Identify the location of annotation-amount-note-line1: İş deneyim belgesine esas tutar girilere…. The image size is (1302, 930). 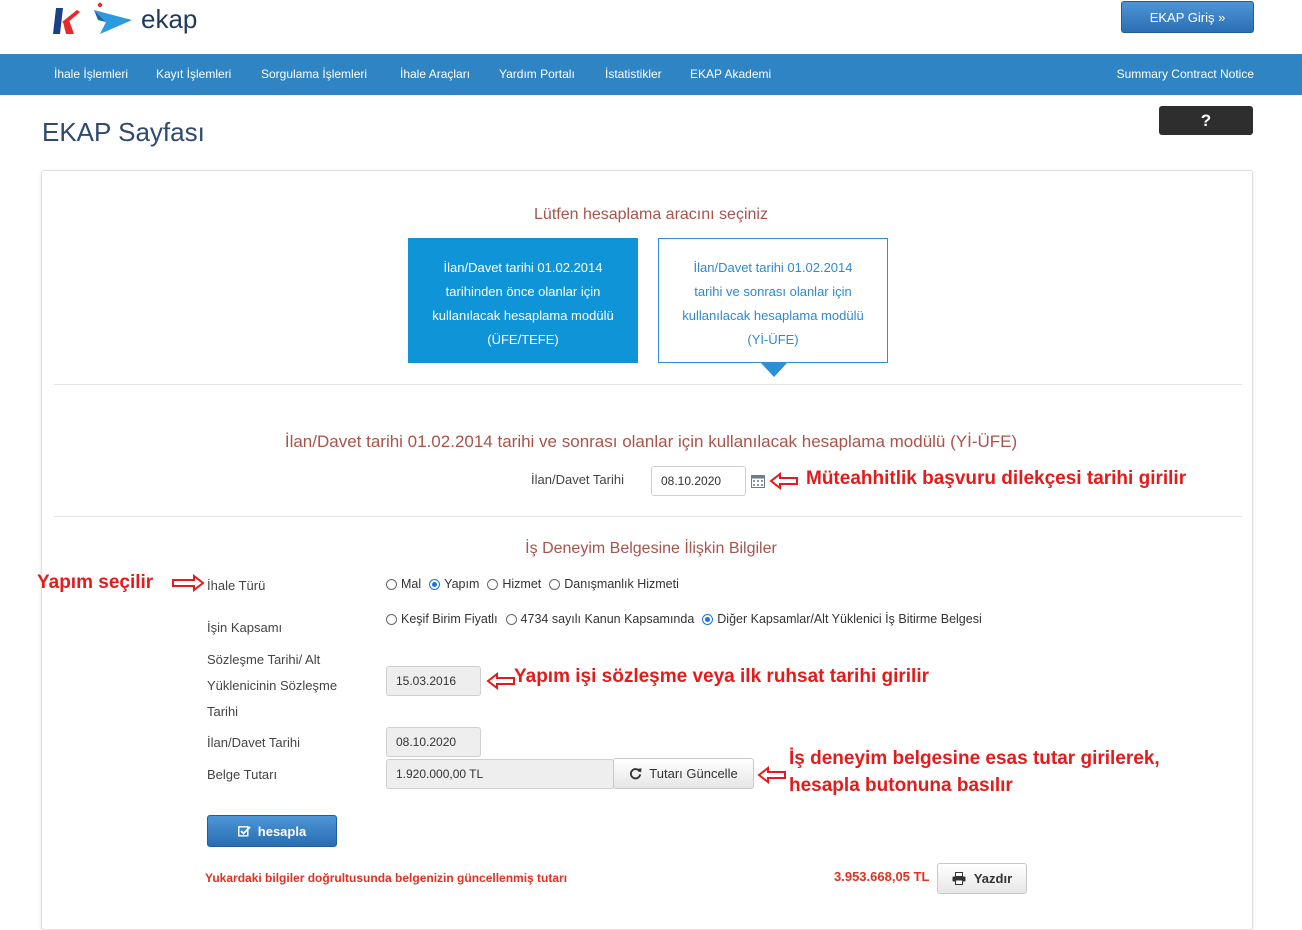
(974, 758).